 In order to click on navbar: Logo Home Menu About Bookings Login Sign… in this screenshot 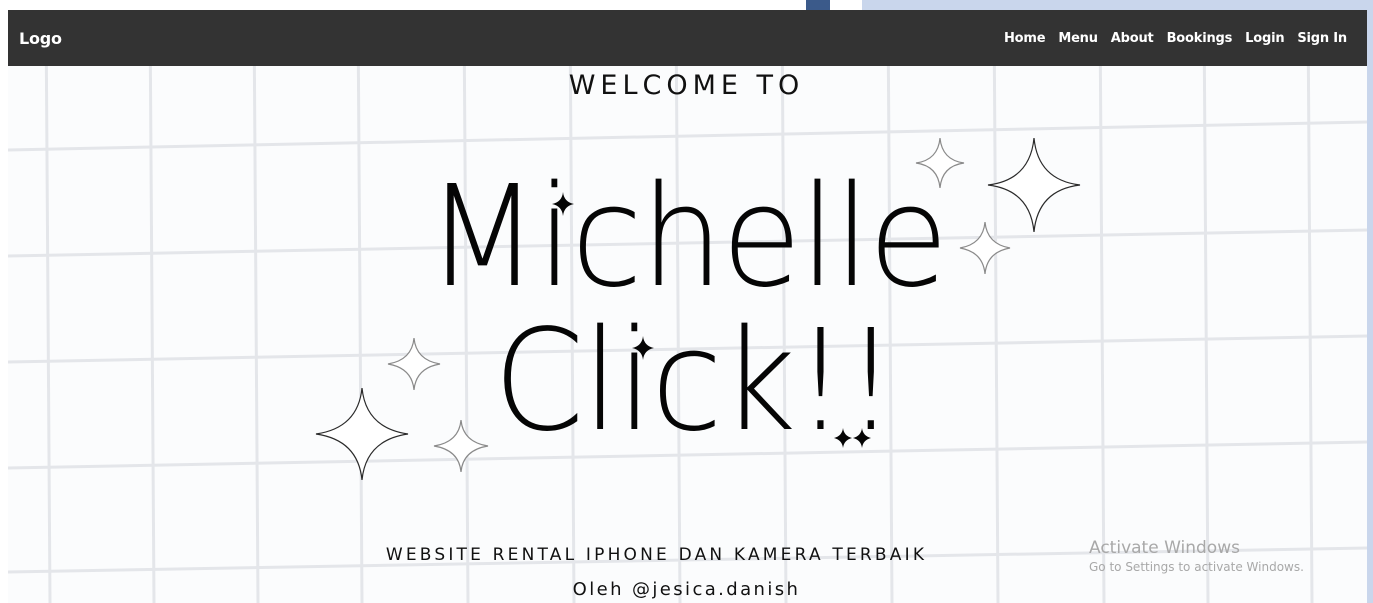, I will do `click(687, 38)`.